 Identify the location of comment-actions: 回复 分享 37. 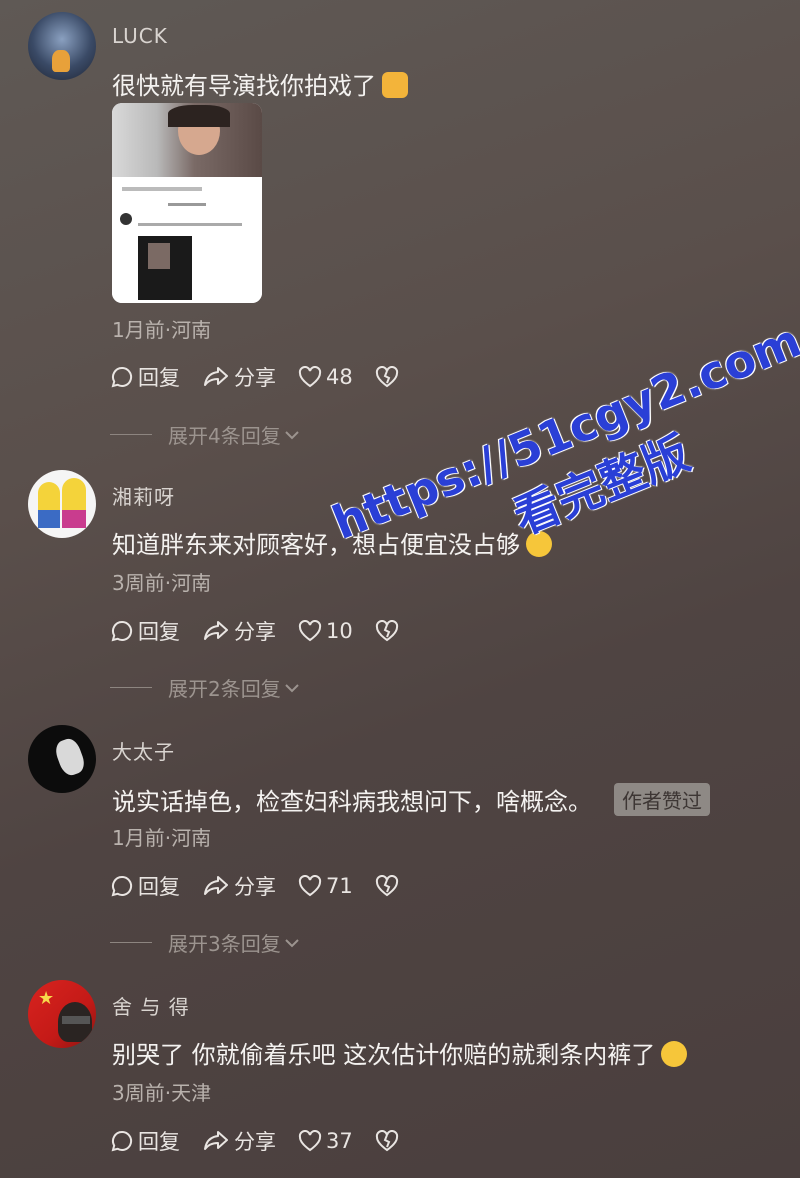
(267, 1141).